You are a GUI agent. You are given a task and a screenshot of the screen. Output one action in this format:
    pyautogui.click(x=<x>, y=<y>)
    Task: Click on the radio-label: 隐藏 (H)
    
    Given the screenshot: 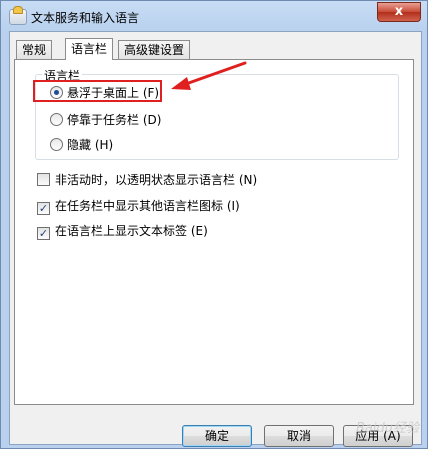 What is the action you would take?
    pyautogui.click(x=90, y=145)
    